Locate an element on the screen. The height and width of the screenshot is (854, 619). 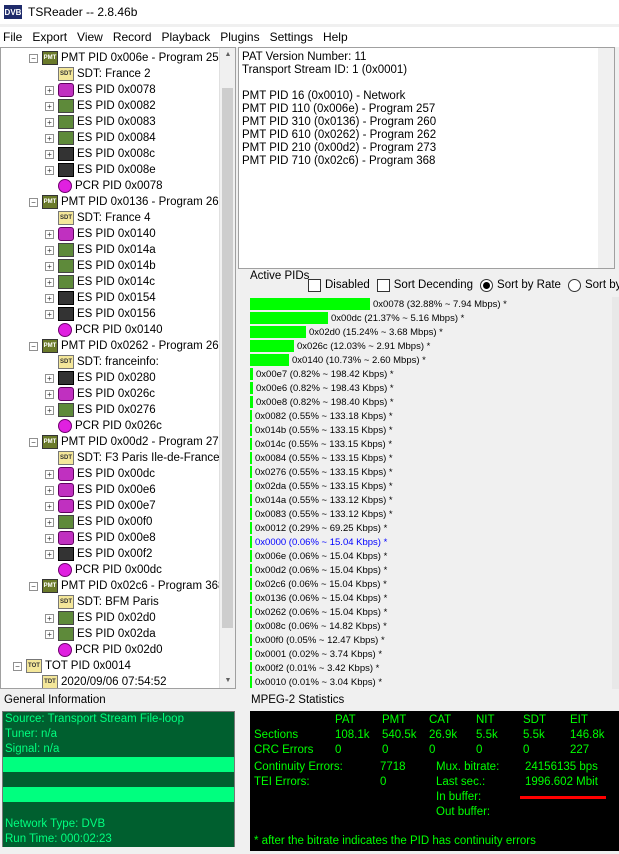
tree-node: − TOT TOT PID 0x0014 is located at coordinates (72, 666).